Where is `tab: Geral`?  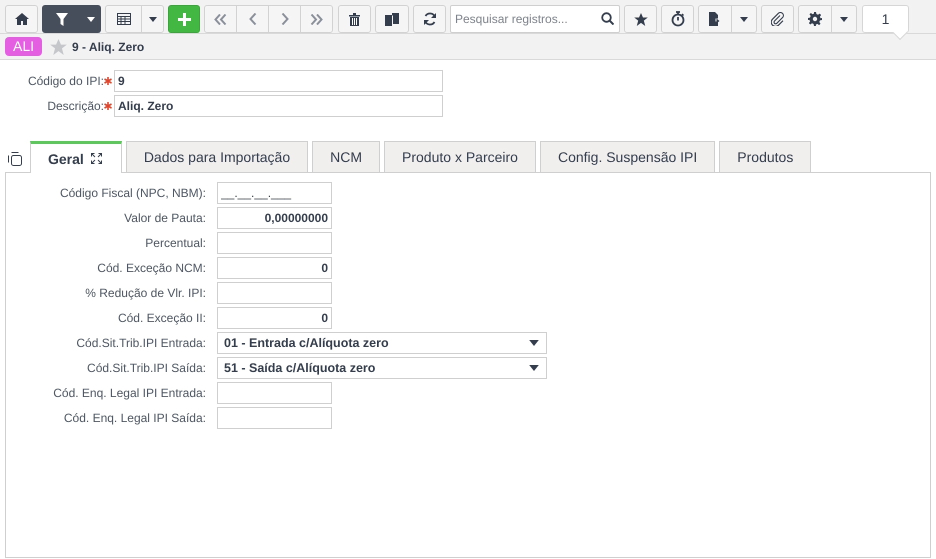
tab: Geral is located at coordinates (76, 157).